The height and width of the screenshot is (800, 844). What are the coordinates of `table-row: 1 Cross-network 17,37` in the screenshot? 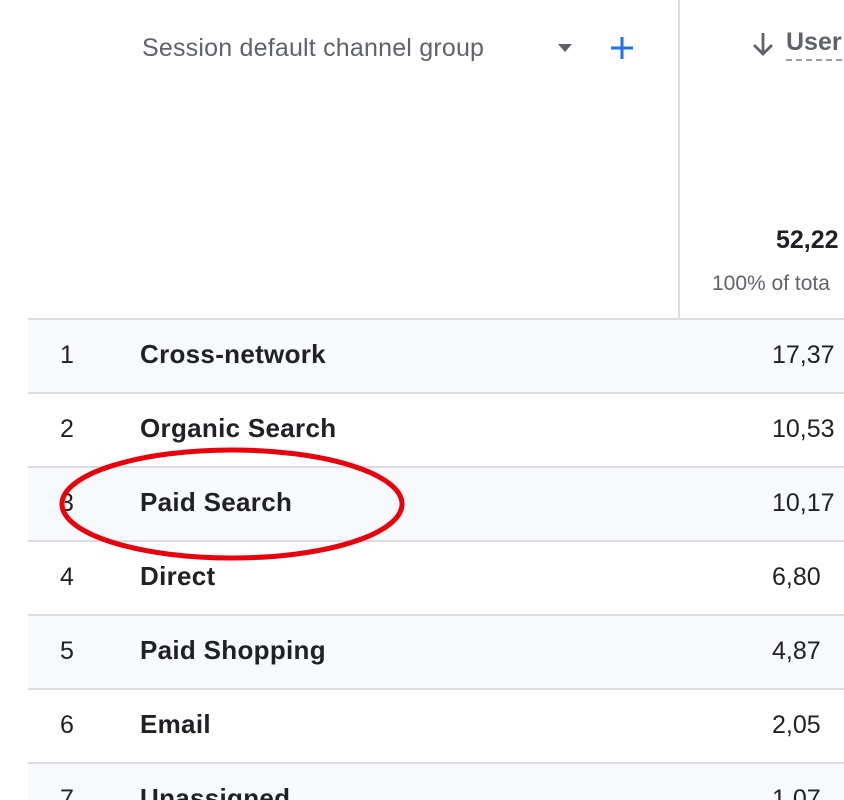 It's located at (436, 355).